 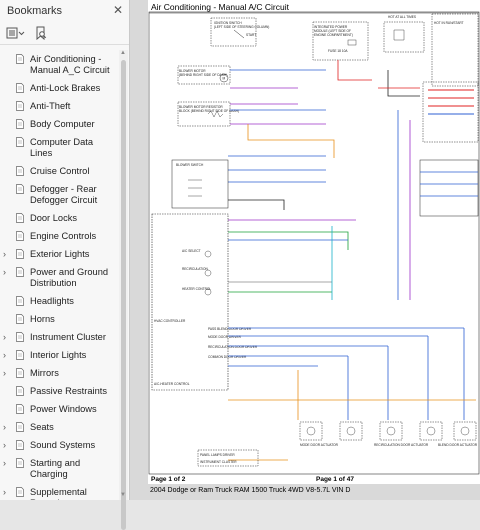 I want to click on panel-lamps-label: PANEL LAMPS DRIVER, so click(x=217, y=455).